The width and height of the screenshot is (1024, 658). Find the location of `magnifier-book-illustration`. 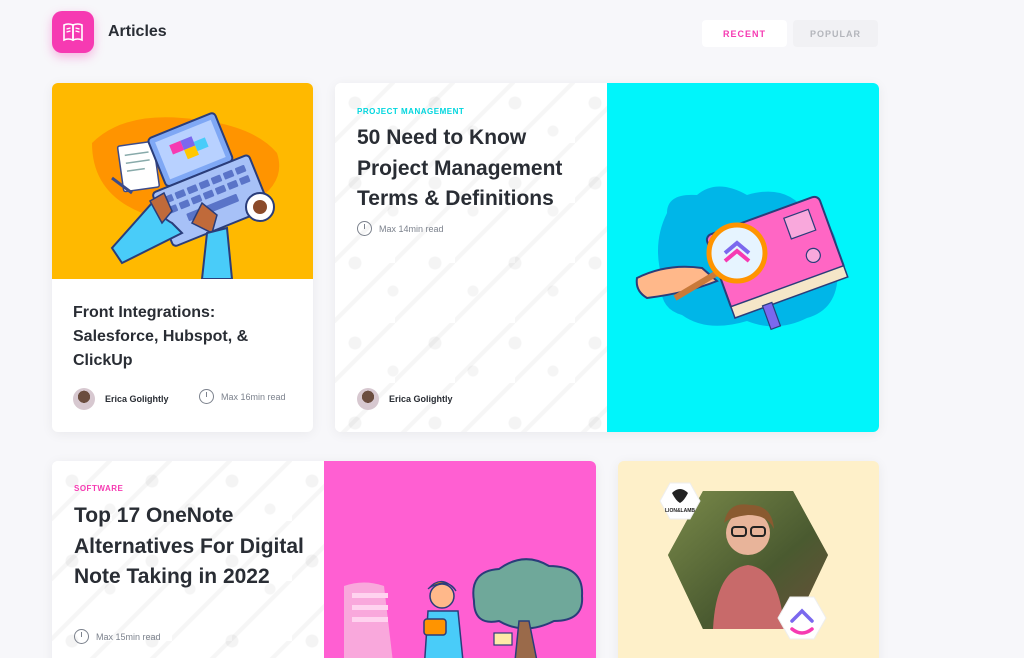

magnifier-book-illustration is located at coordinates (743, 257).